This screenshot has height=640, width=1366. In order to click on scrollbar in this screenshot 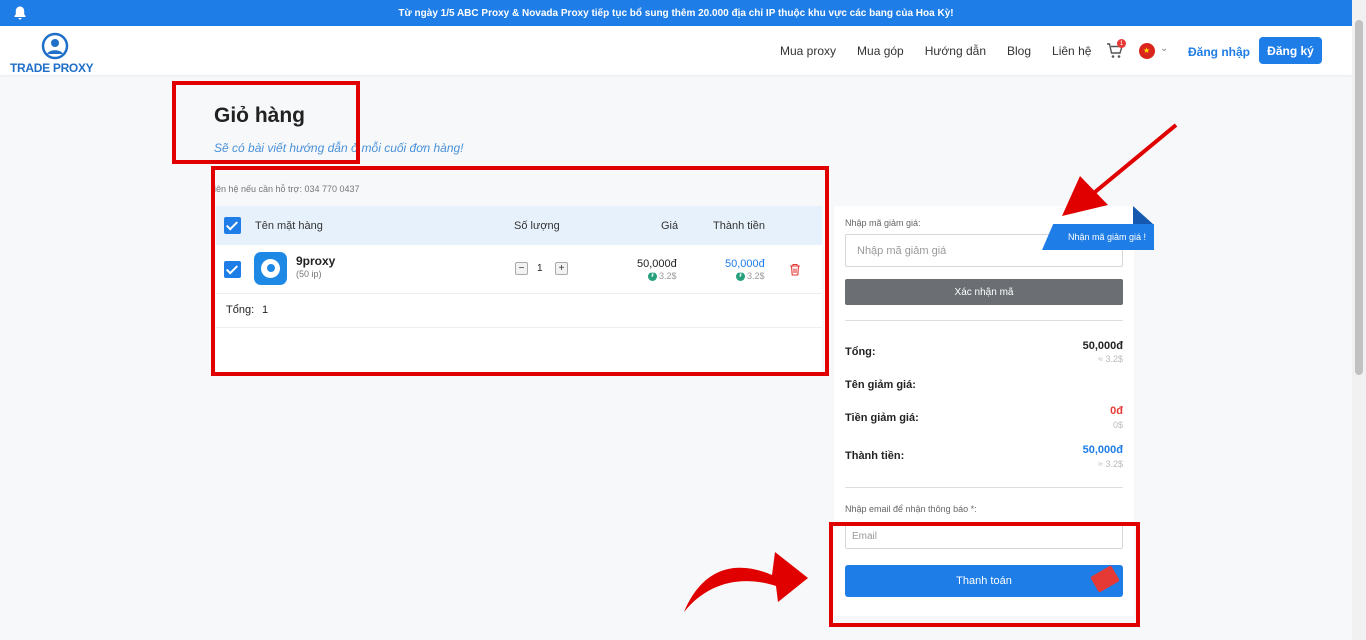, I will do `click(1359, 320)`.